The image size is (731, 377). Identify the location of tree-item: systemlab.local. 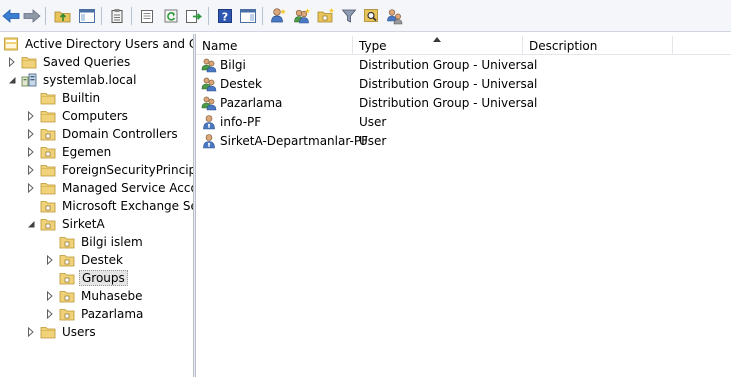
(72, 80).